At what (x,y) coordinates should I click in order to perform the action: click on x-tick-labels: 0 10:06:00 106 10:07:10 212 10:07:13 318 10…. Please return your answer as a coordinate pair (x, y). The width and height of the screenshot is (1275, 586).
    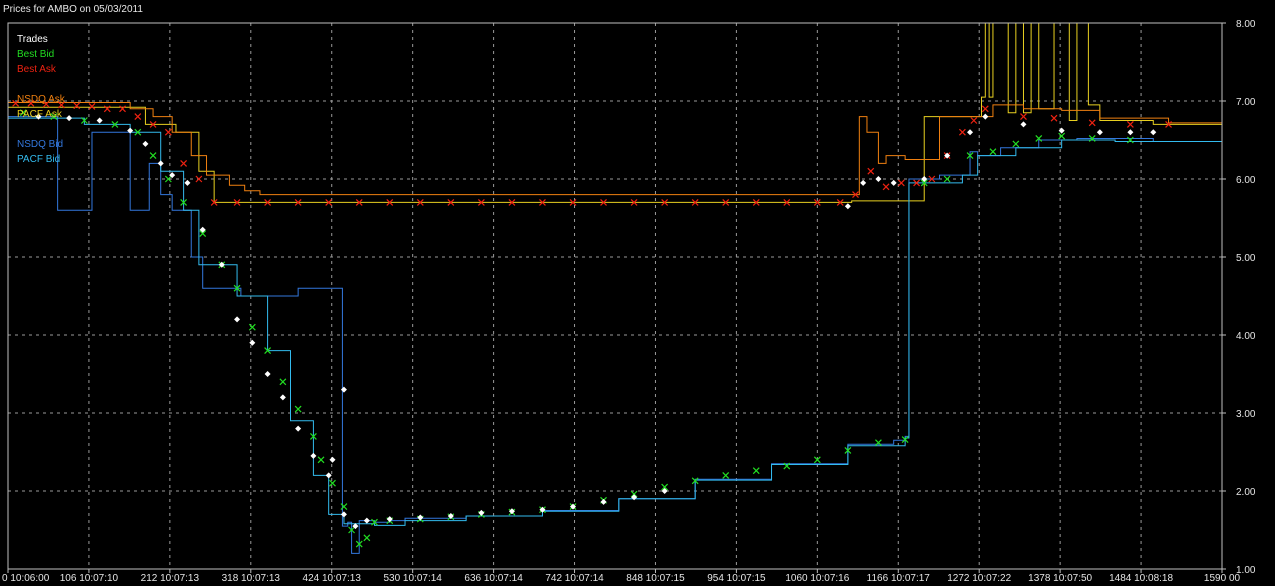
    Looking at the image, I should click on (621, 576).